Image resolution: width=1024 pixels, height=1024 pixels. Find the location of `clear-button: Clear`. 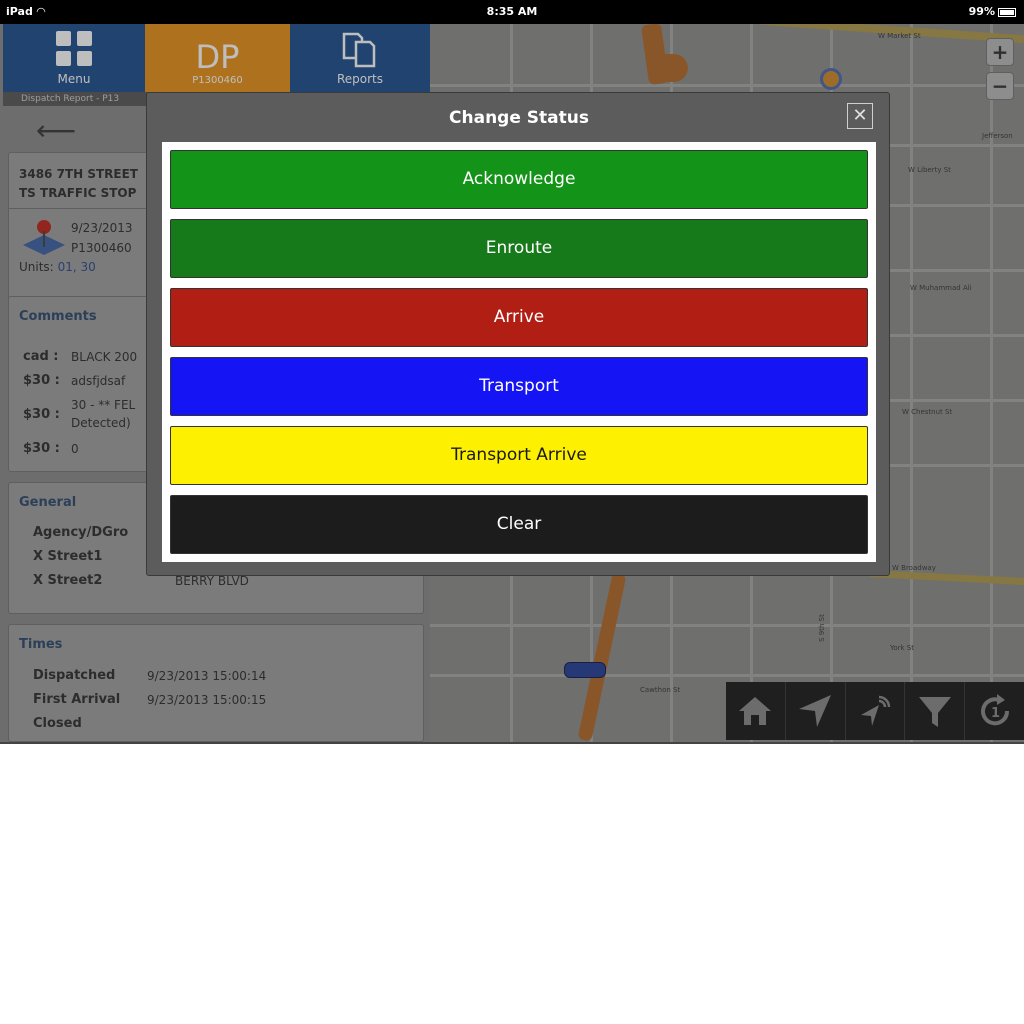

clear-button: Clear is located at coordinates (519, 524).